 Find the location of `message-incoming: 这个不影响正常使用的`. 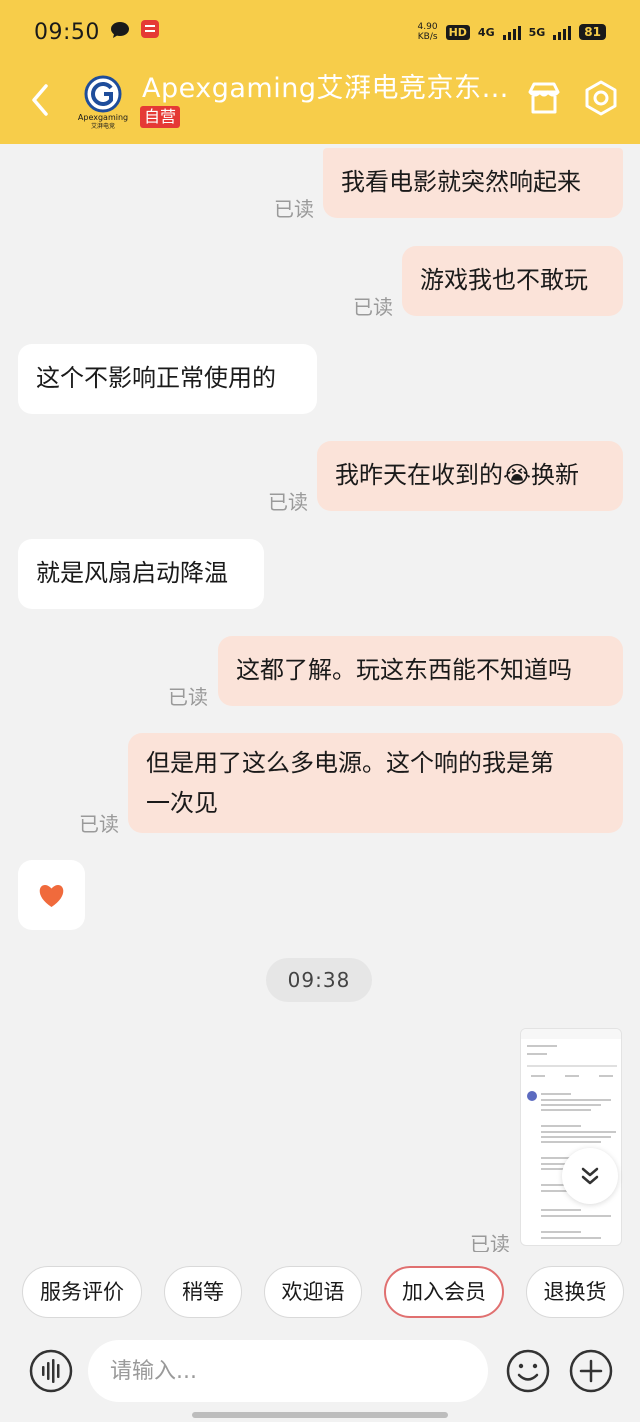

message-incoming: 这个不影响正常使用的 is located at coordinates (167, 379).